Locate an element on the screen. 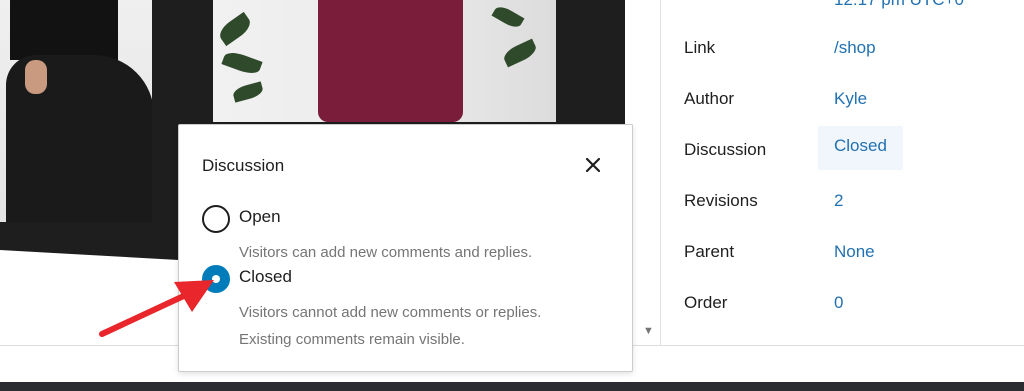  radio-open is located at coordinates (216, 219).